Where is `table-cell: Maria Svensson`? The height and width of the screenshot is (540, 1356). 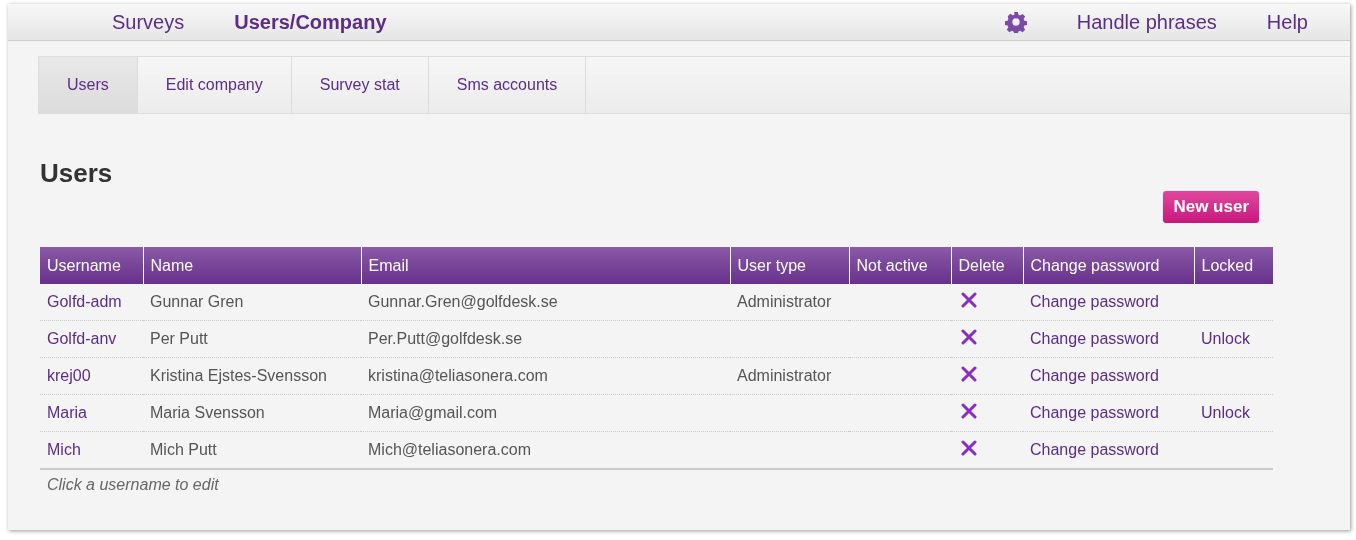
table-cell: Maria Svensson is located at coordinates (252, 413).